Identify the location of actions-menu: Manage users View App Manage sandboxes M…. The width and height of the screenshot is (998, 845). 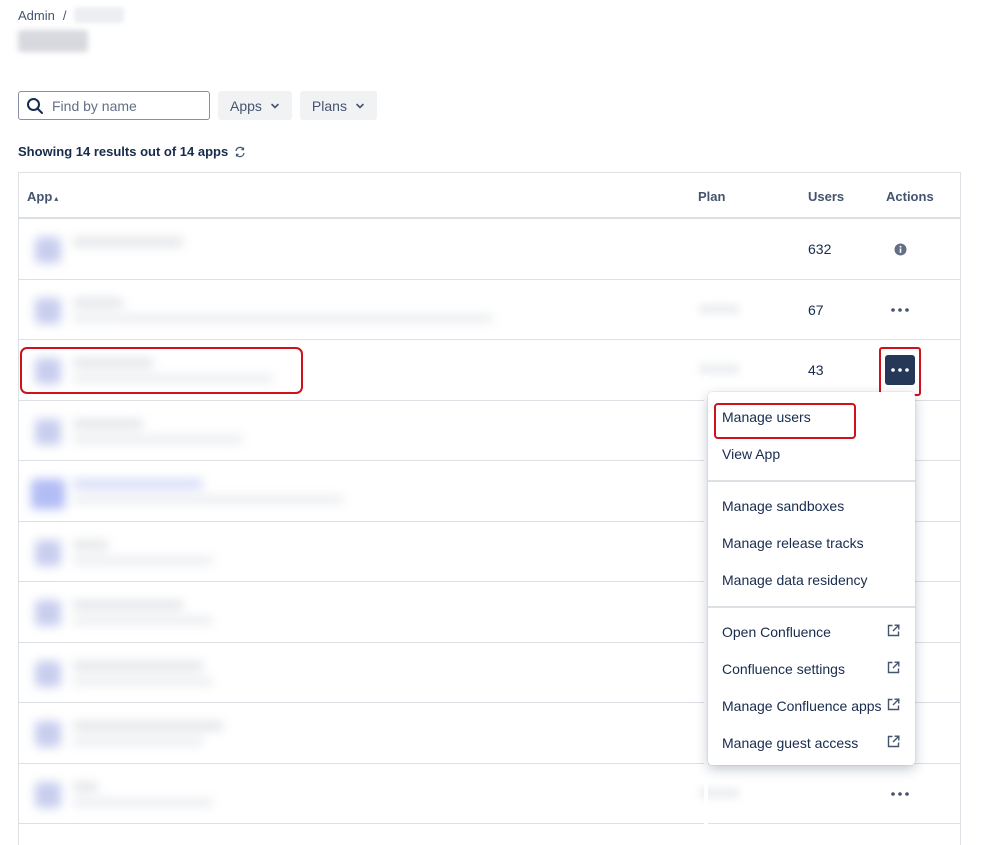
(811, 578).